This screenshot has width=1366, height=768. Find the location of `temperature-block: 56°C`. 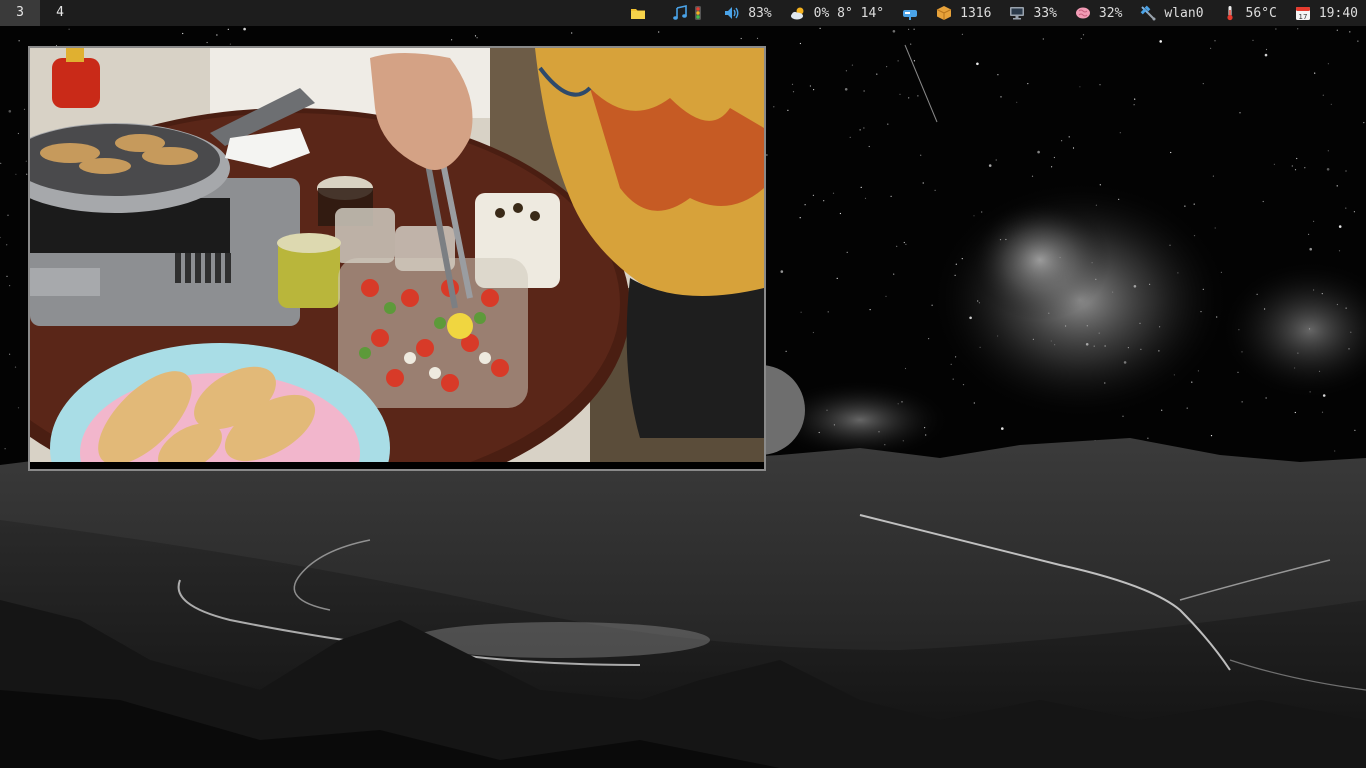

temperature-block: 56°C is located at coordinates (1249, 13).